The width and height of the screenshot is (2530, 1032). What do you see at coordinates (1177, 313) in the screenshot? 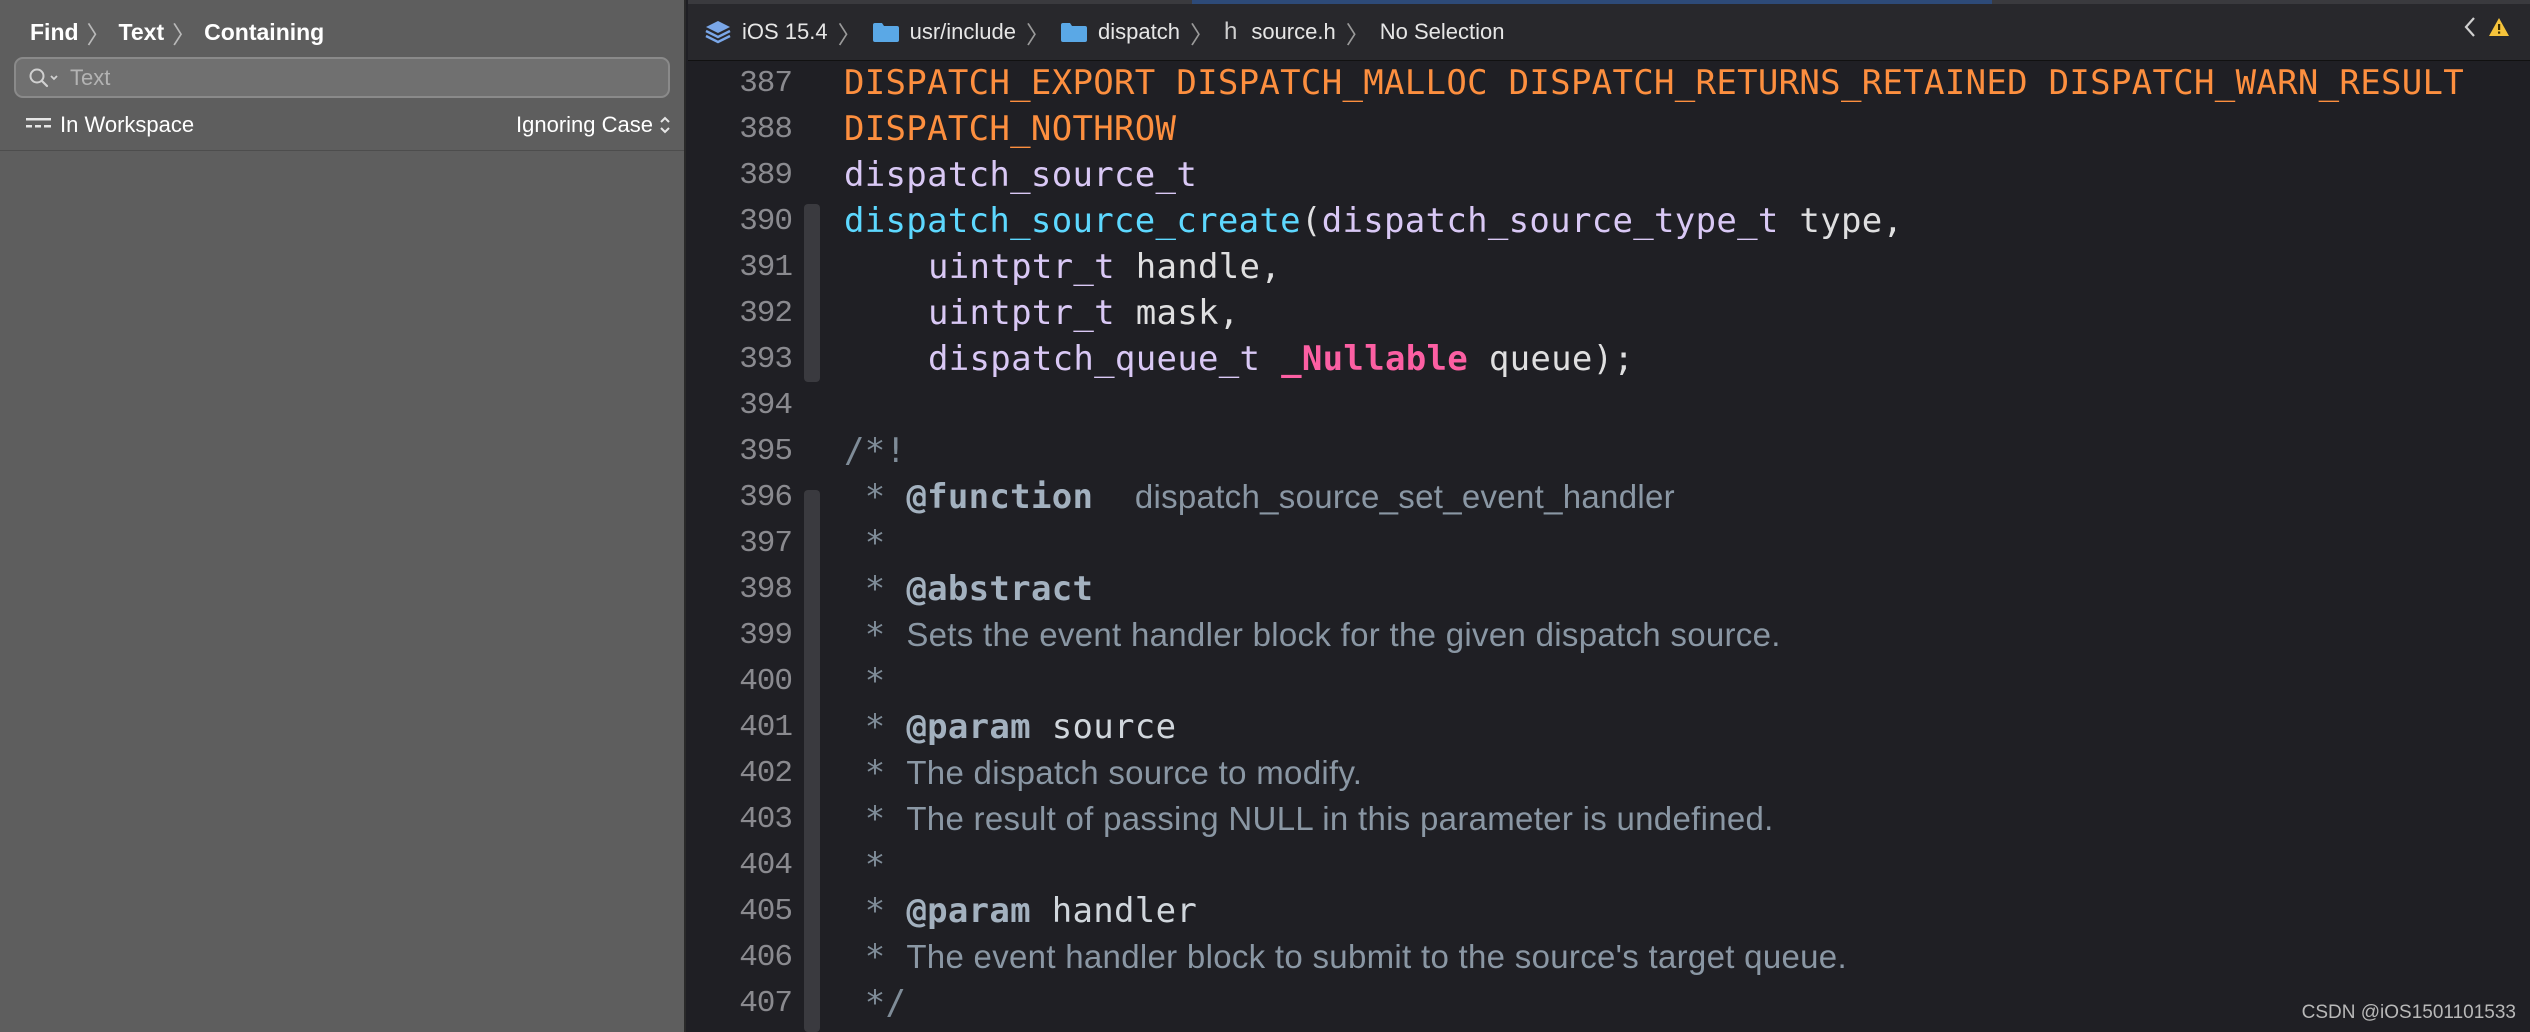
I see `code-token: mask,` at bounding box center [1177, 313].